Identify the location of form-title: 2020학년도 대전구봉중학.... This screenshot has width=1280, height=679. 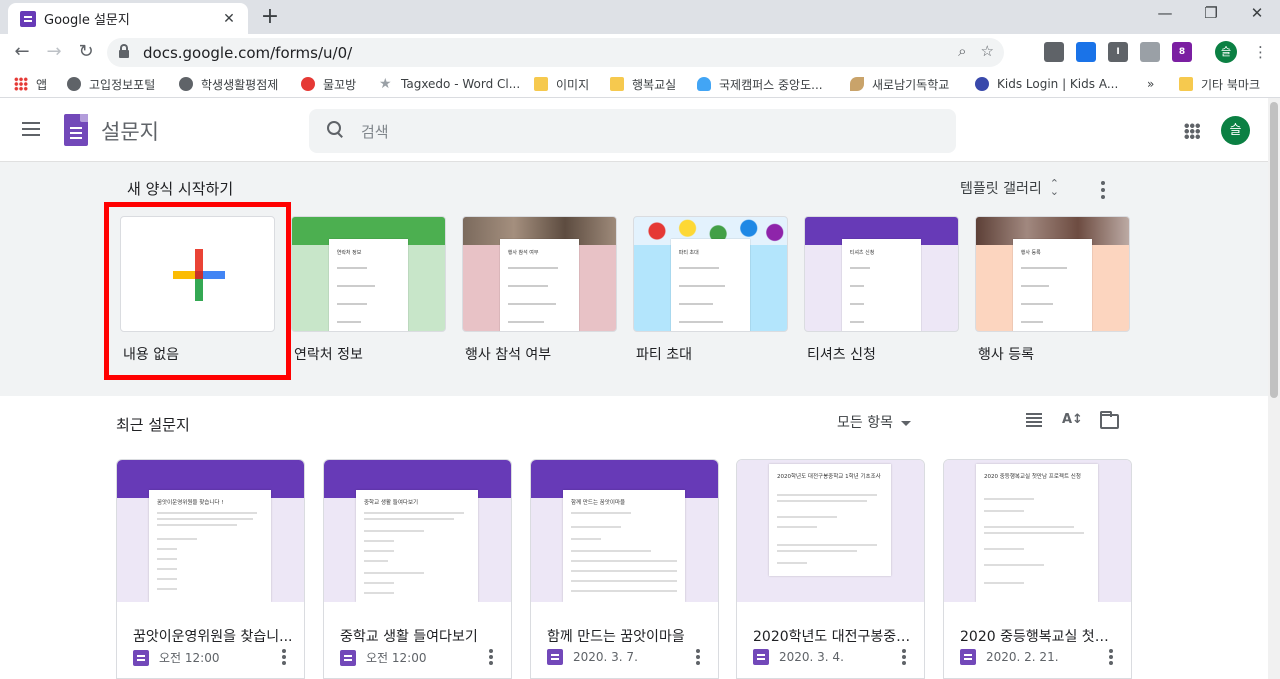
(833, 637).